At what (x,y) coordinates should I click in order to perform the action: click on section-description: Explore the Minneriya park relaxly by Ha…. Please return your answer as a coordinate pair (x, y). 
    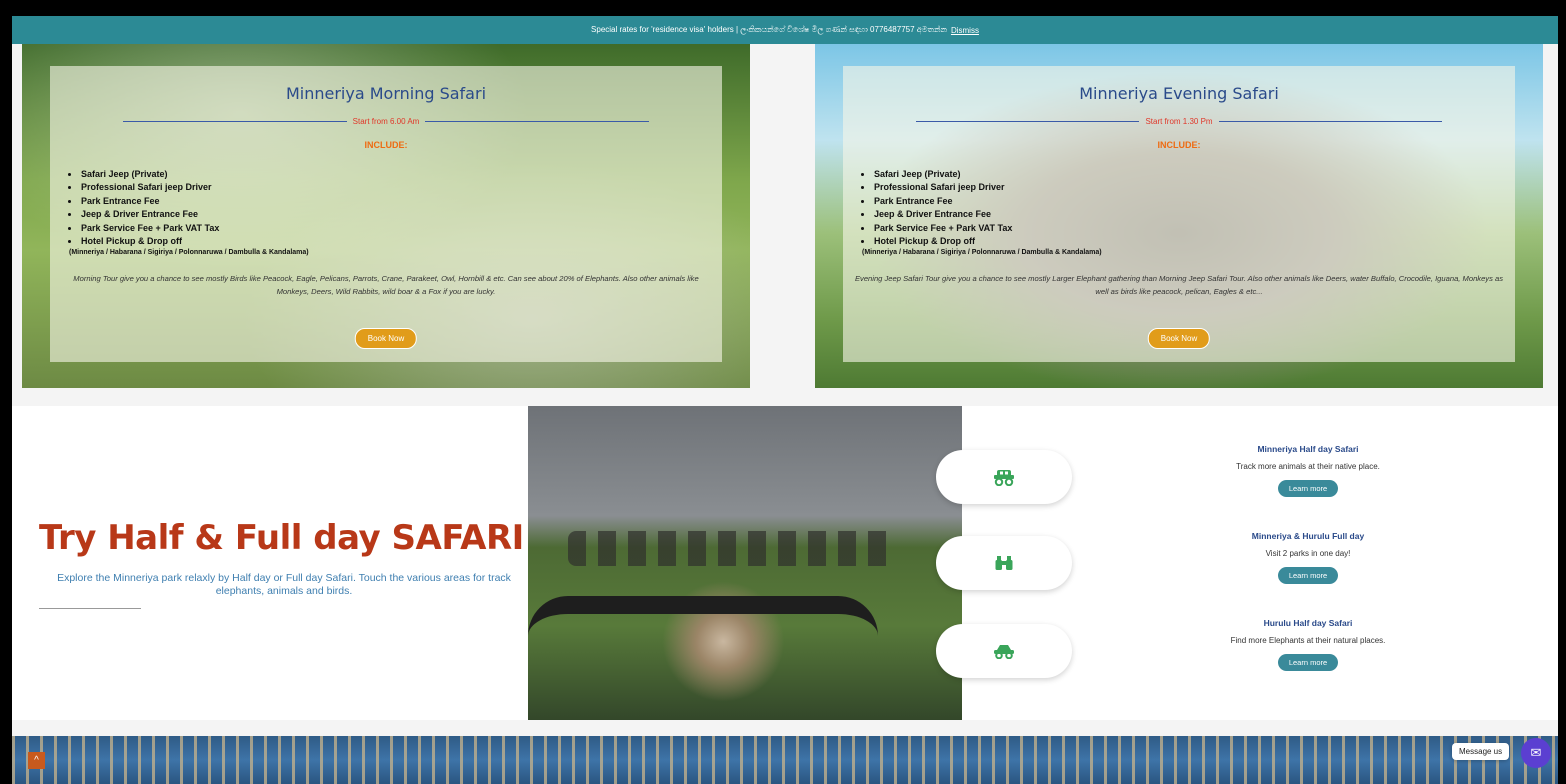
    Looking at the image, I should click on (284, 584).